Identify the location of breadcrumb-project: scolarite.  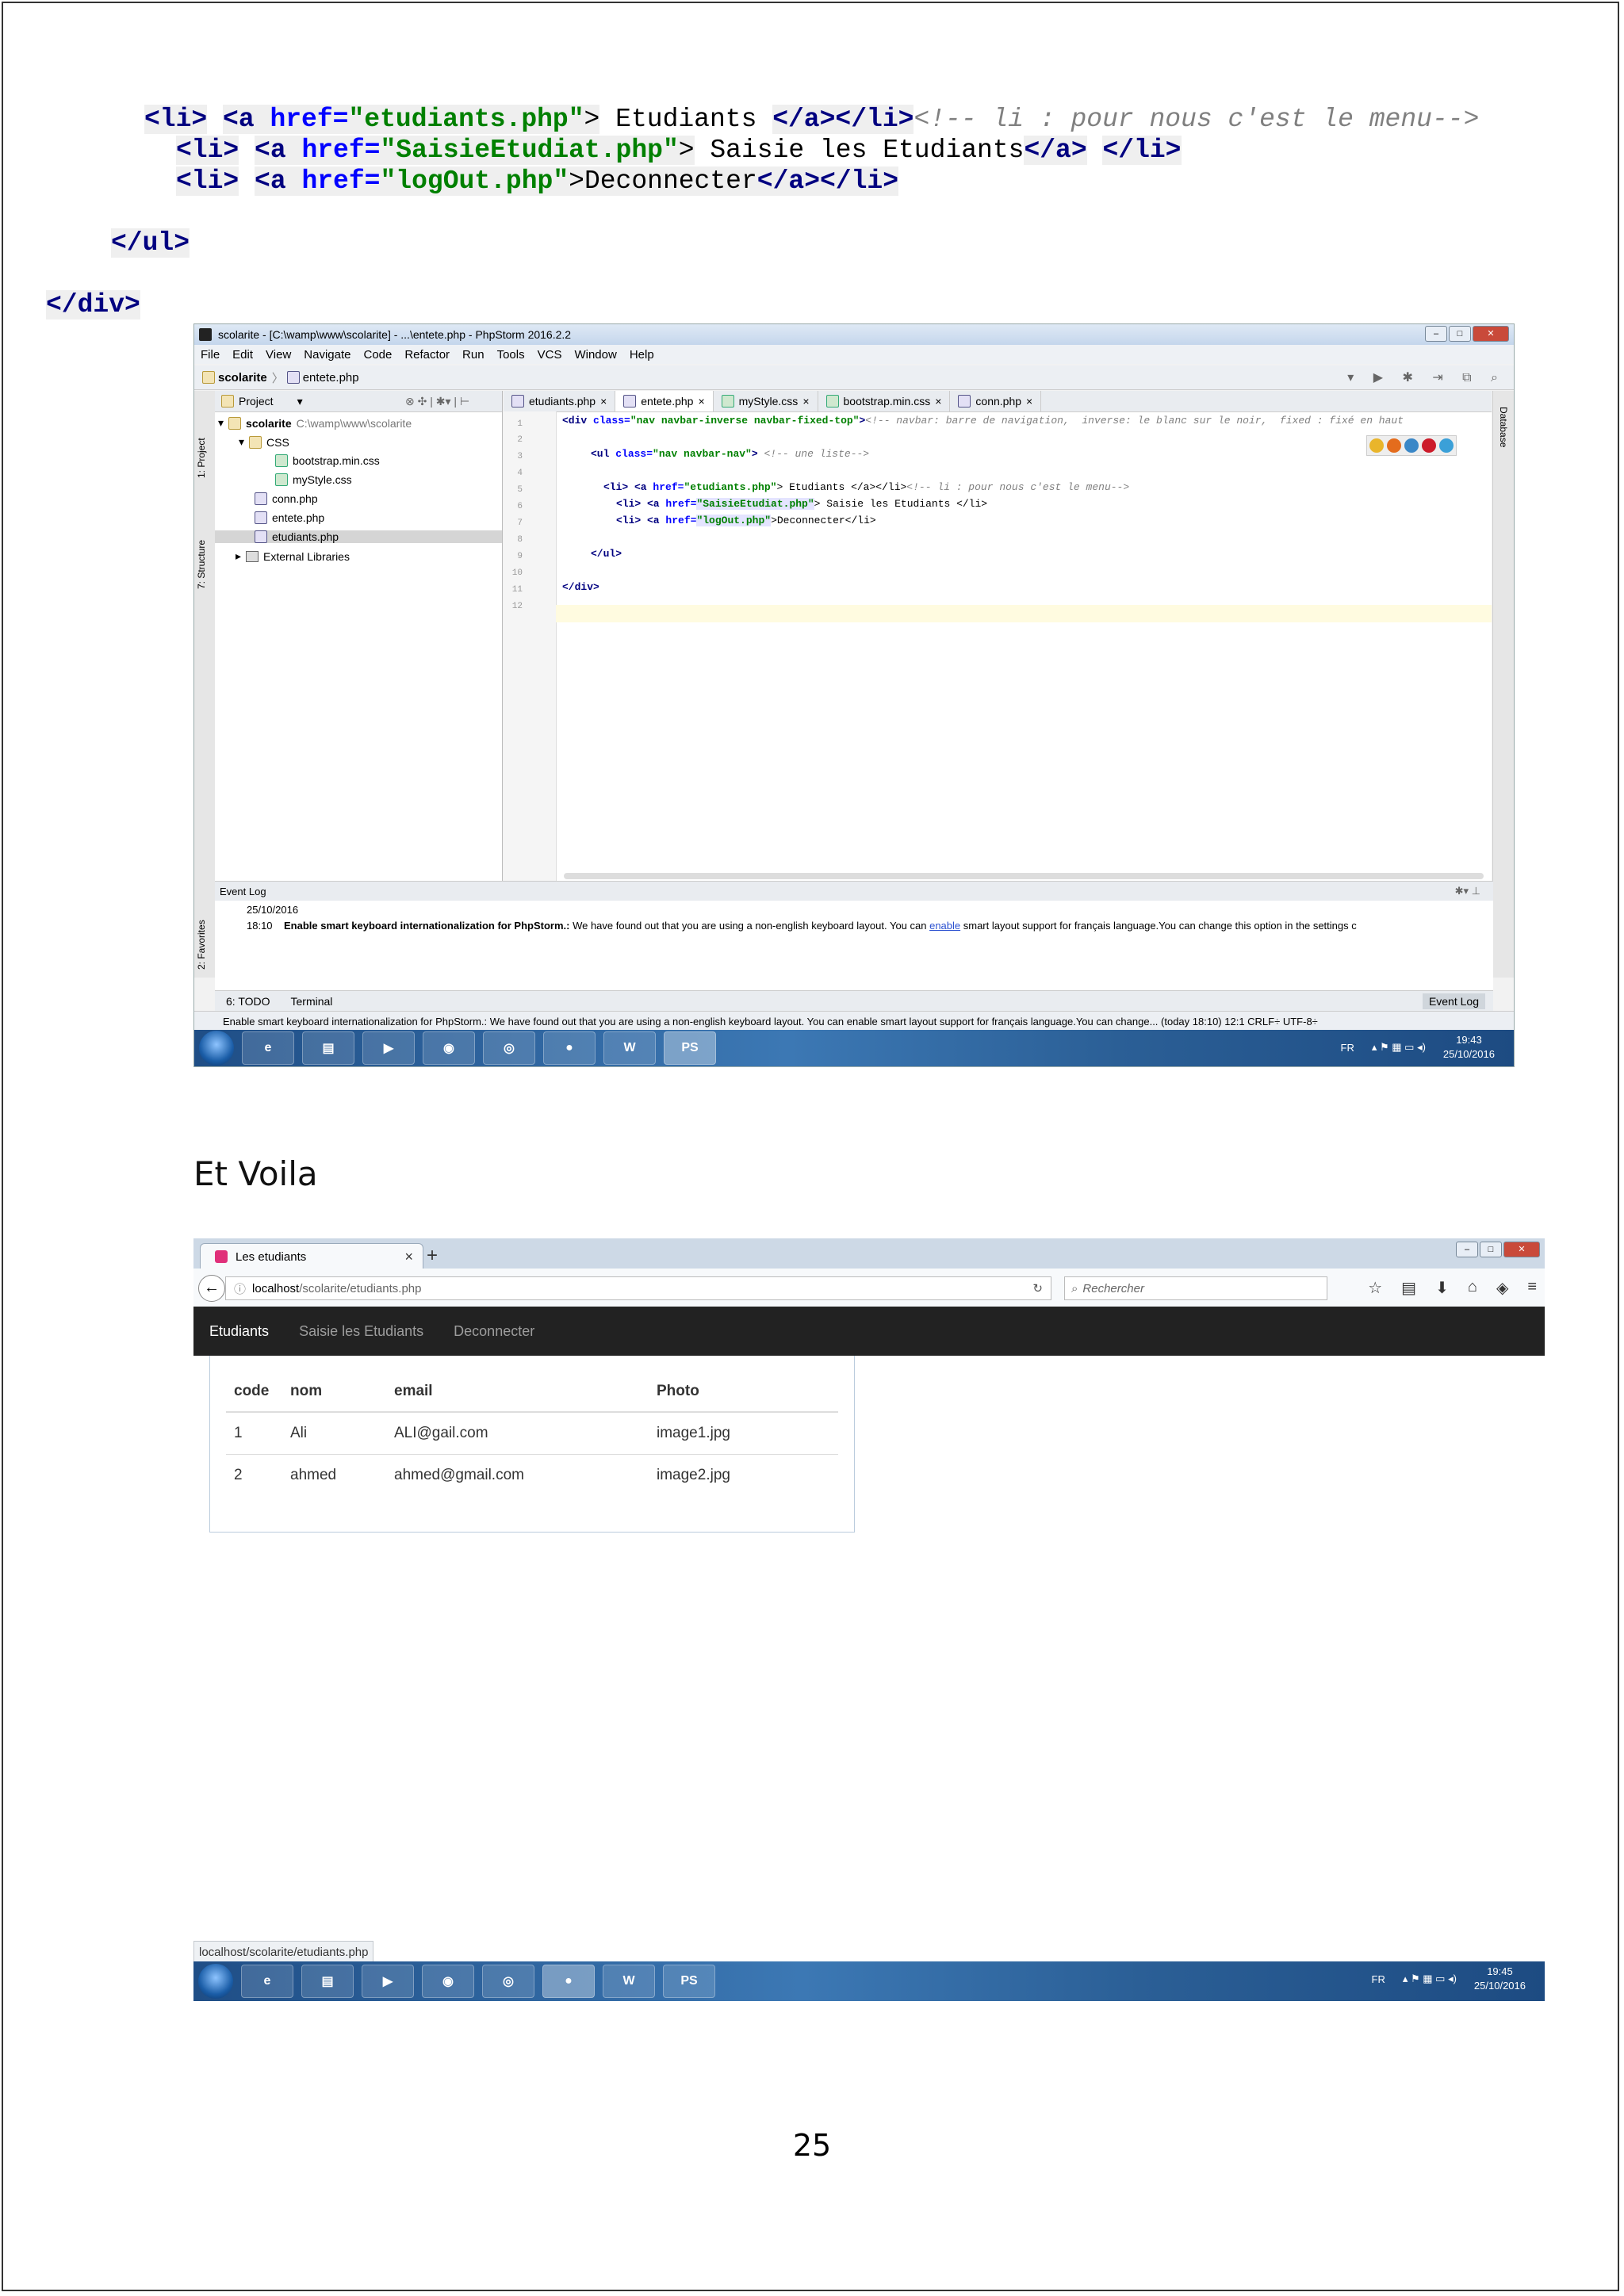
(242, 378).